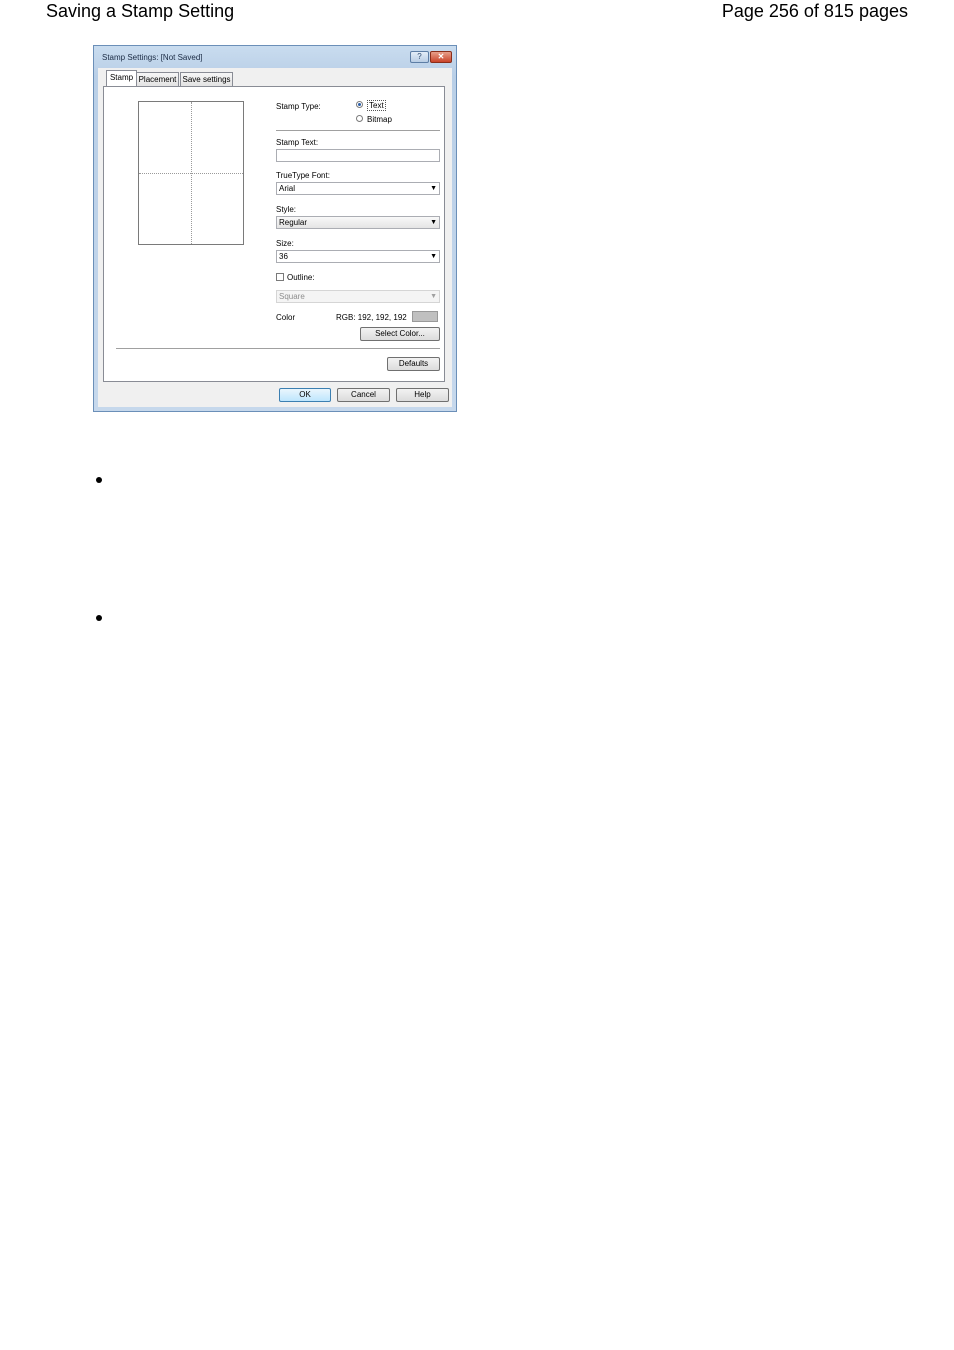  I want to click on rgb-value: RGB: 192, 192, 192, so click(371, 317).